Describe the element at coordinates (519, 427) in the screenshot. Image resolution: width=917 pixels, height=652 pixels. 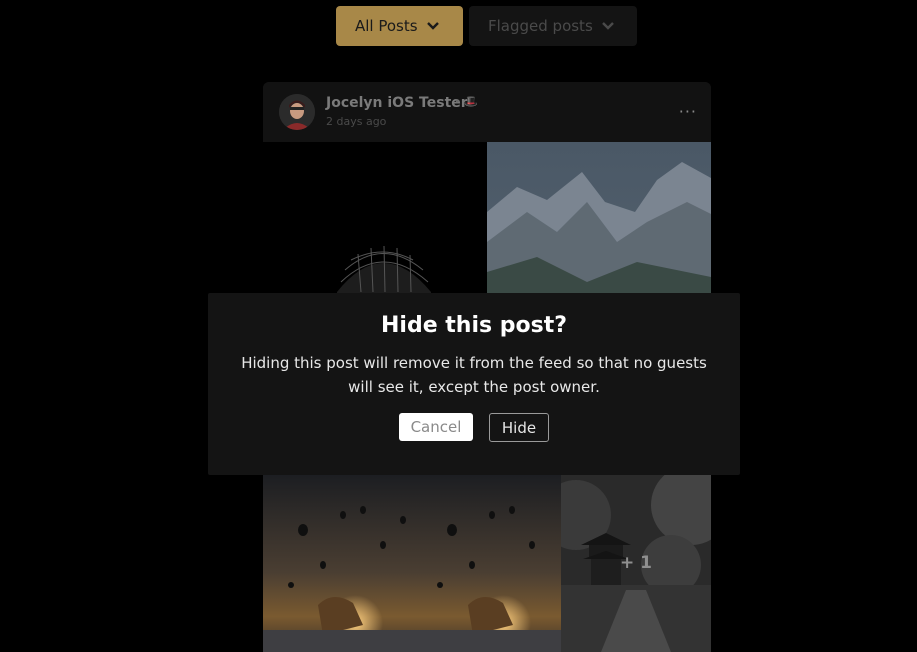
I see `hide-button: Hide` at that location.